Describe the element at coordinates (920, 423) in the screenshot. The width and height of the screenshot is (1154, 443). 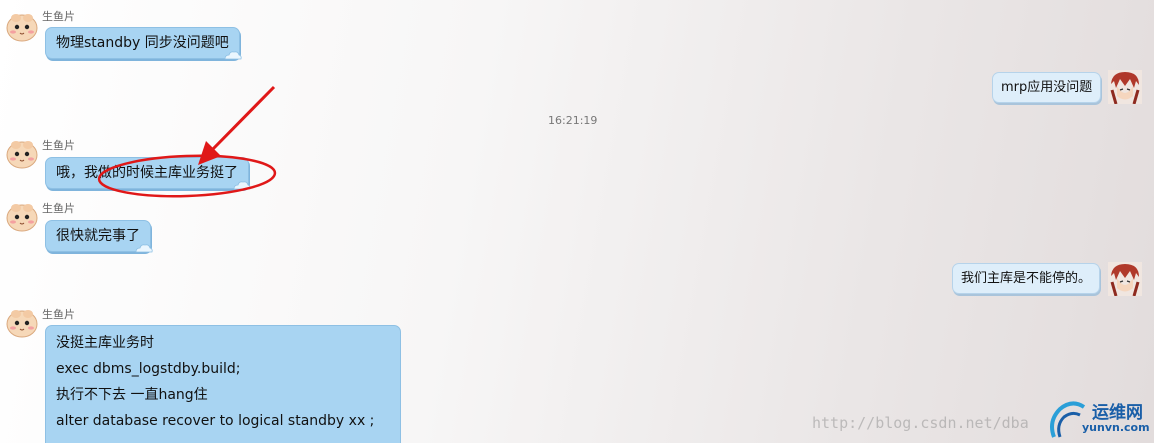
I see `watermark-url: http://blog.csdn.net/dba` at that location.